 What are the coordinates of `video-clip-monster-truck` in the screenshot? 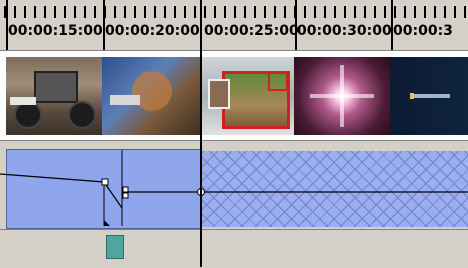 It's located at (54, 96).